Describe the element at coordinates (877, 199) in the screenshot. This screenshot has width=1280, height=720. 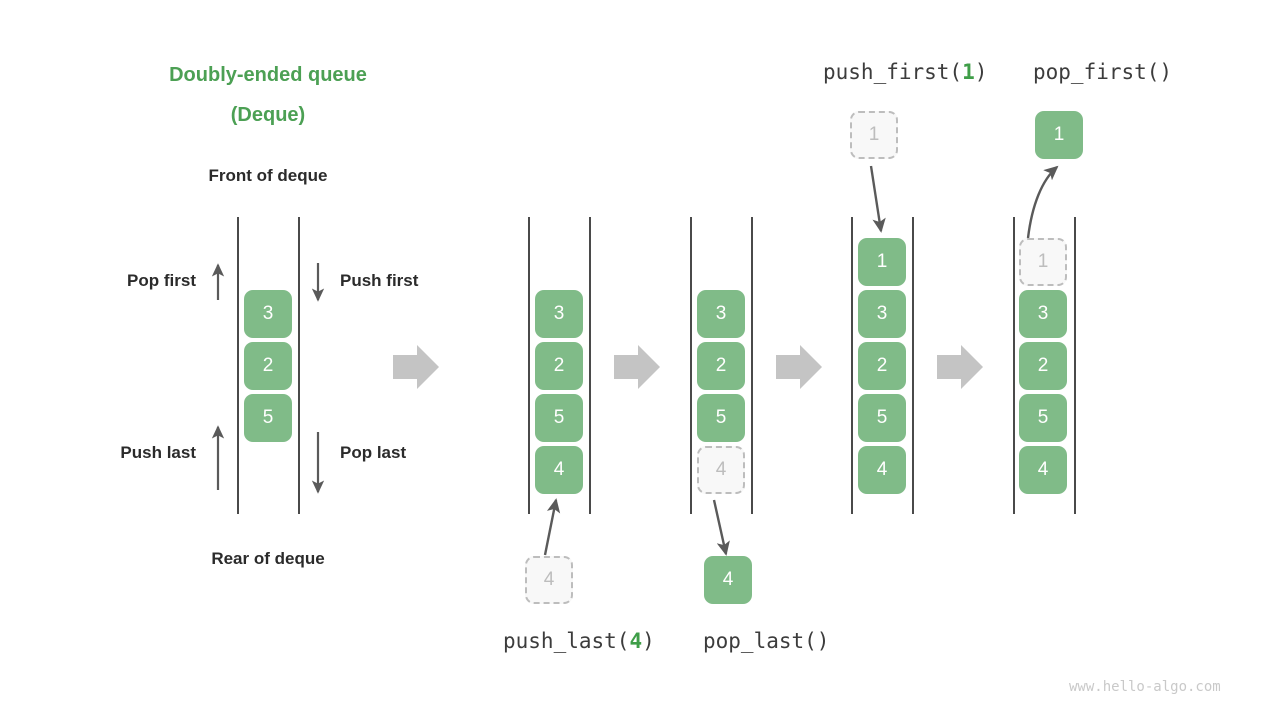
I see `push-first-flow-arrow` at that location.